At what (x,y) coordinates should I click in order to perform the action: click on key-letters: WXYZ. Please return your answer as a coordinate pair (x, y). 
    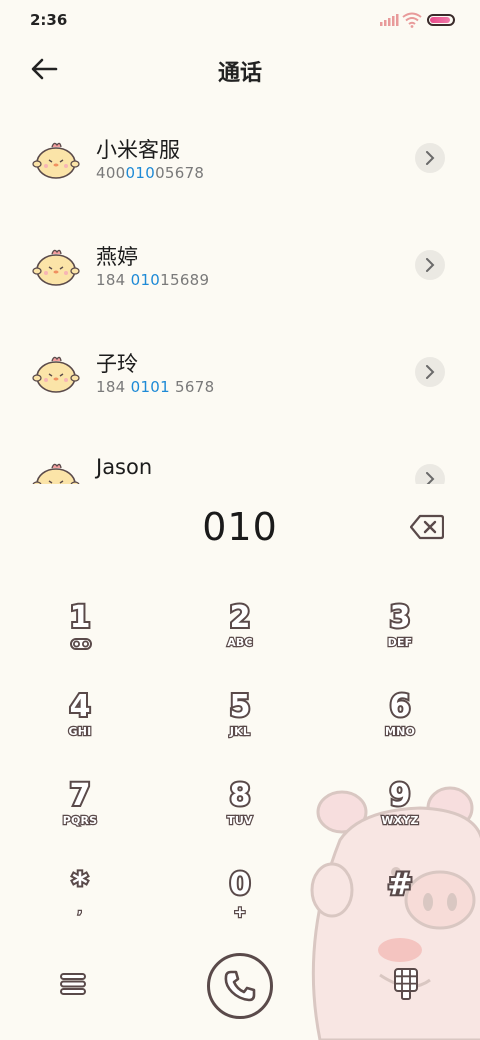
    Looking at the image, I should click on (400, 820).